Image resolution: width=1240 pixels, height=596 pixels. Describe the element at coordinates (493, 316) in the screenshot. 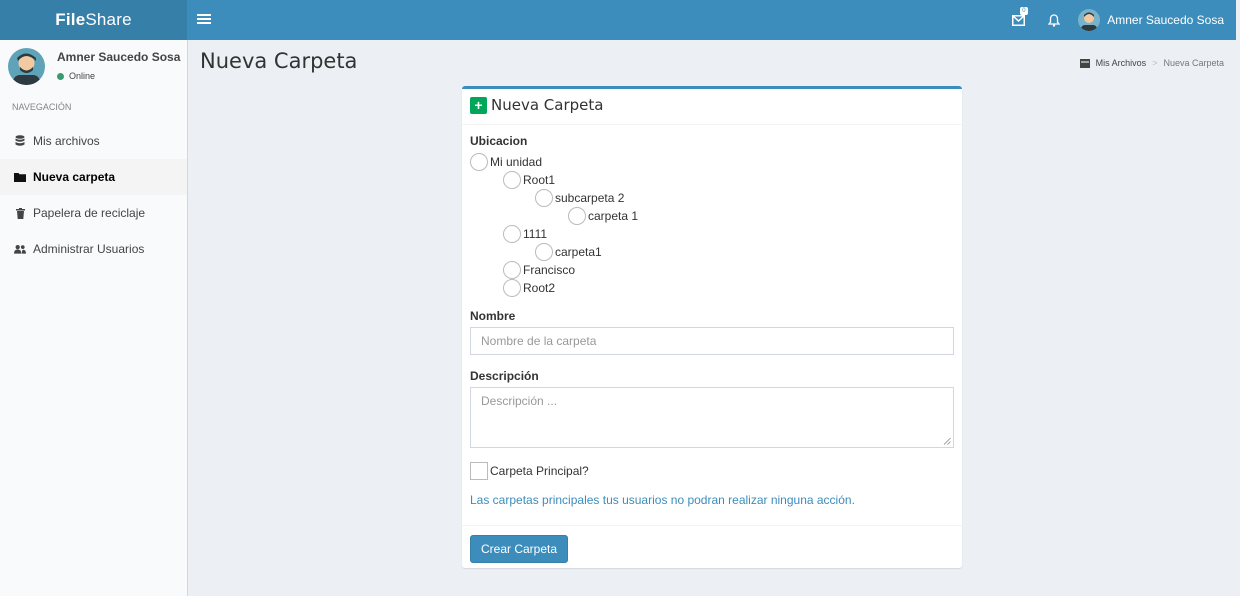

I see `name-label: Nombre` at that location.